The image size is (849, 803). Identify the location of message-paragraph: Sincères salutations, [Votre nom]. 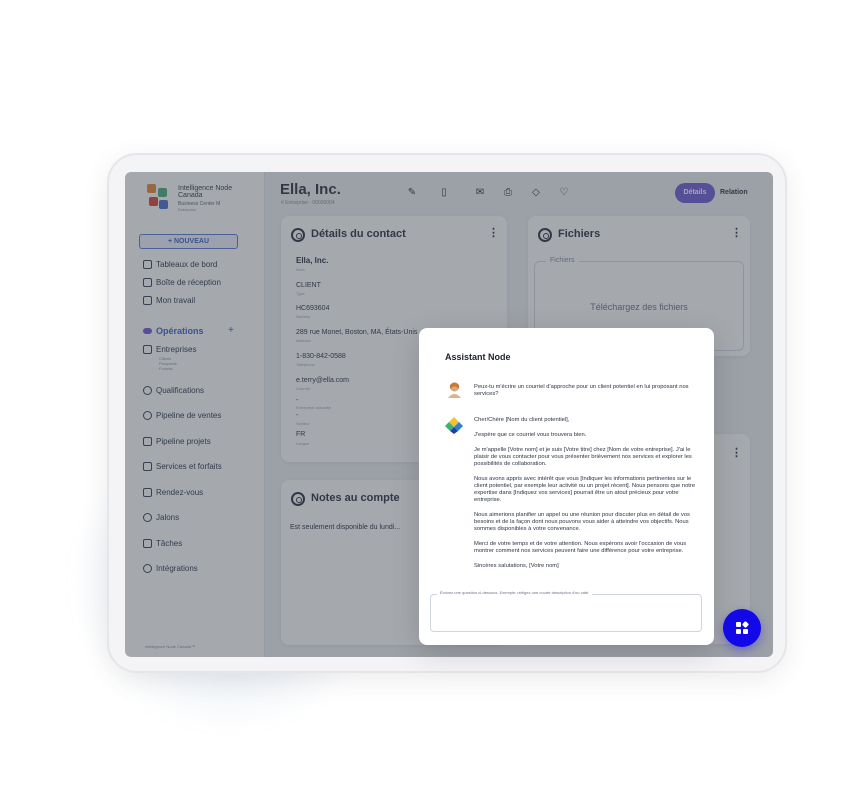
(516, 566).